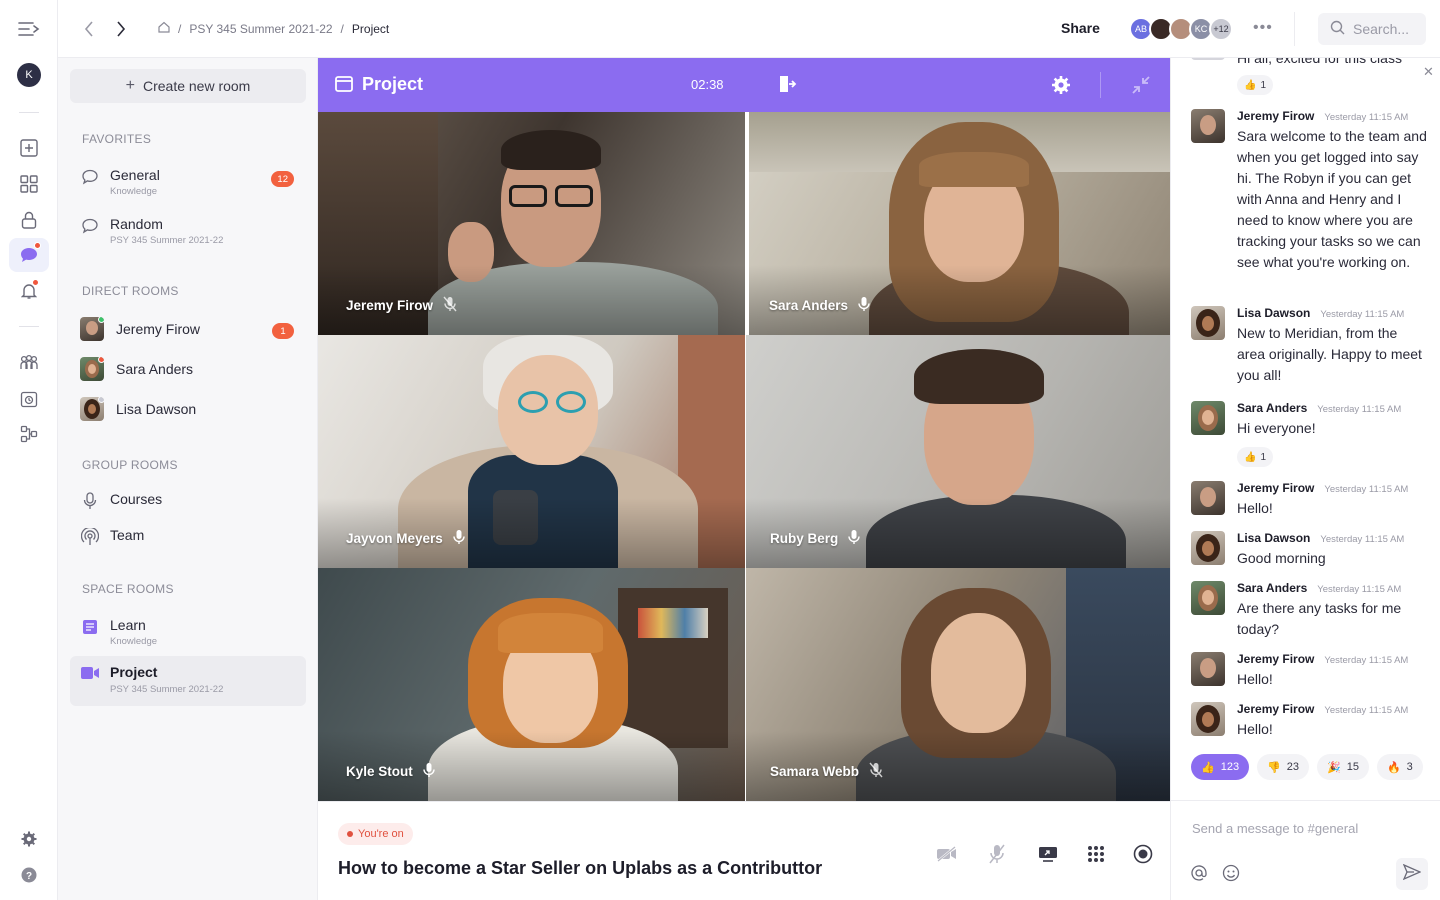 The width and height of the screenshot is (1440, 900). Describe the element at coordinates (531, 451) in the screenshot. I see `video-tile: Jayvon Meyers` at that location.